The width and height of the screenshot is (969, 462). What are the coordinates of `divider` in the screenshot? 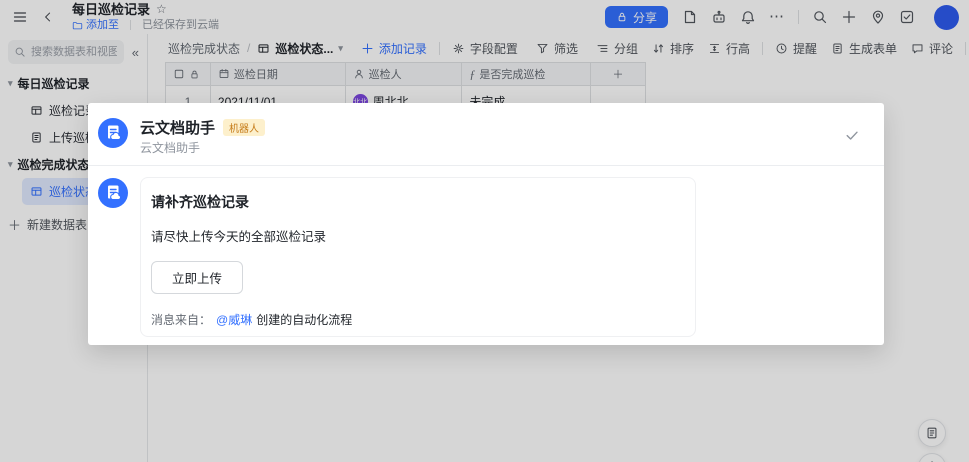 It's located at (486, 165).